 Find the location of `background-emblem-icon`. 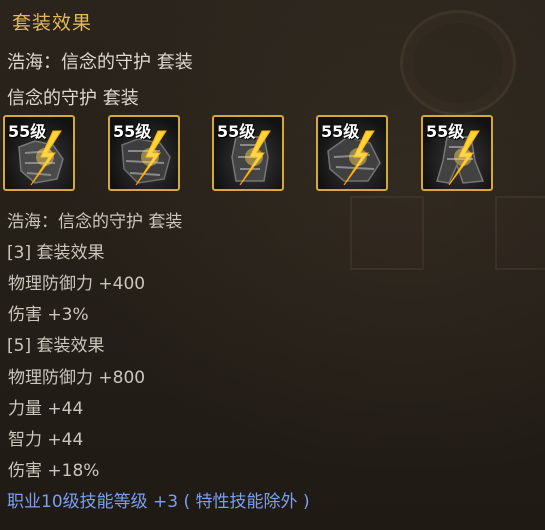

background-emblem-icon is located at coordinates (458, 63).